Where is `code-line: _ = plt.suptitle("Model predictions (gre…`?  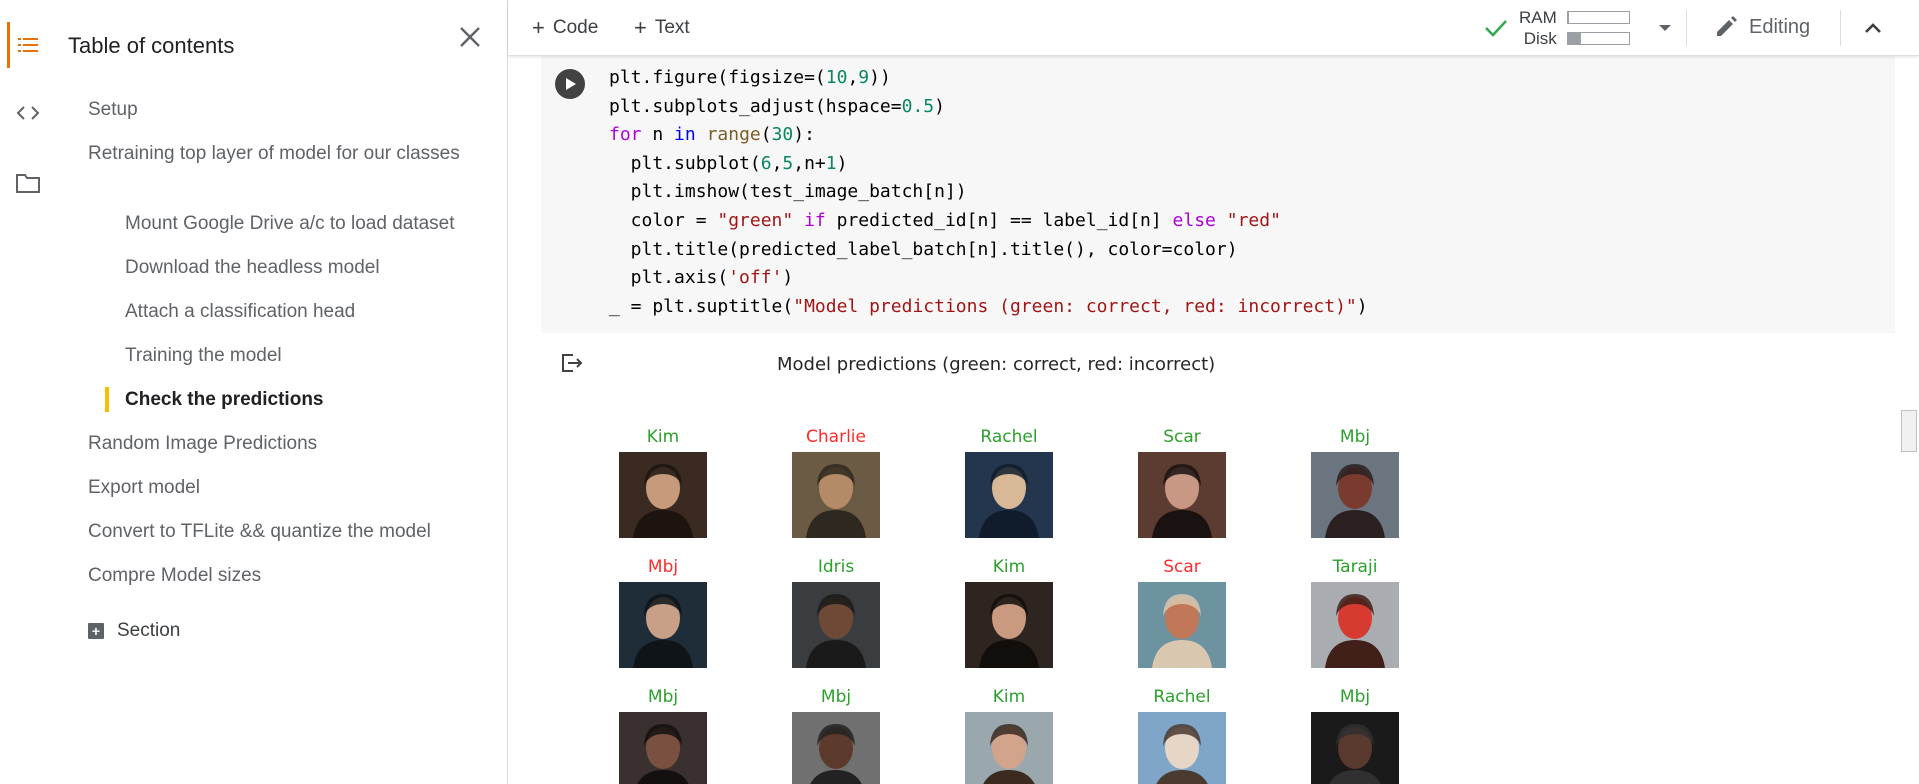
code-line: _ = plt.suptitle("Model predictions (gre… is located at coordinates (988, 306).